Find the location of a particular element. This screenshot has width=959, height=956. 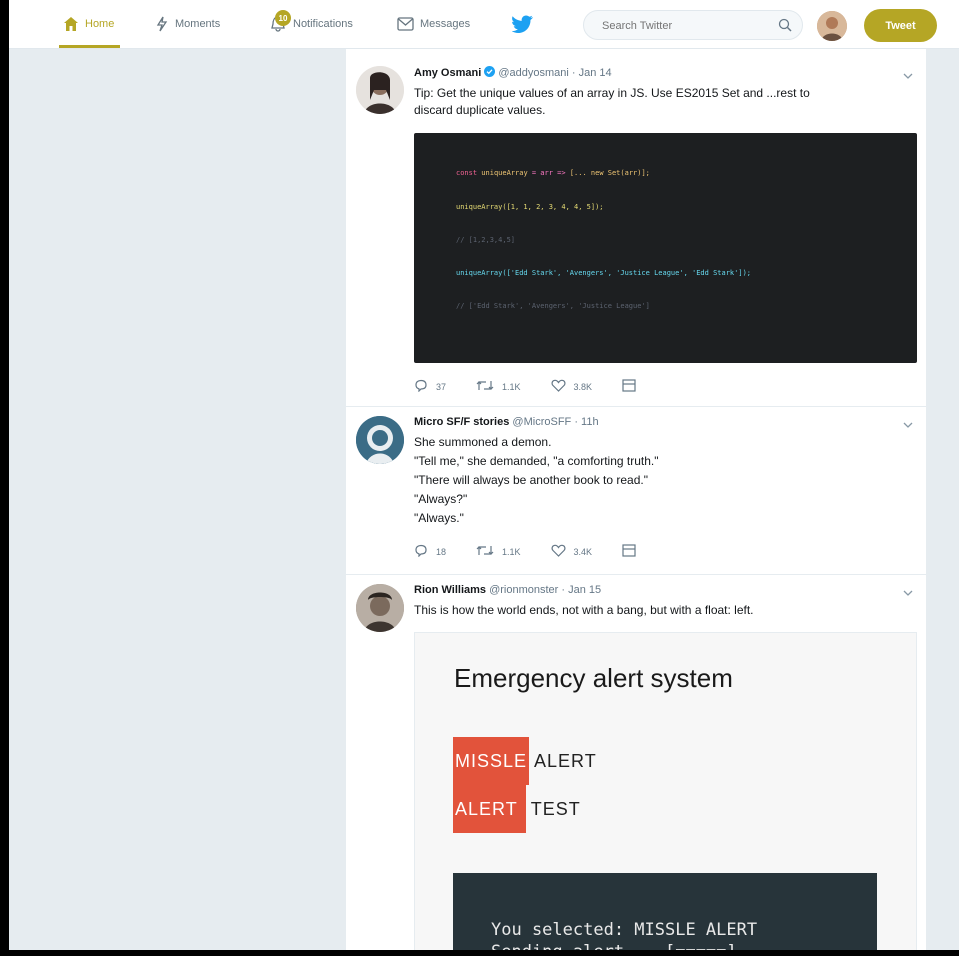

tweet-header: Amy Osmani @addyosmani · Jan 14 is located at coordinates (513, 73).